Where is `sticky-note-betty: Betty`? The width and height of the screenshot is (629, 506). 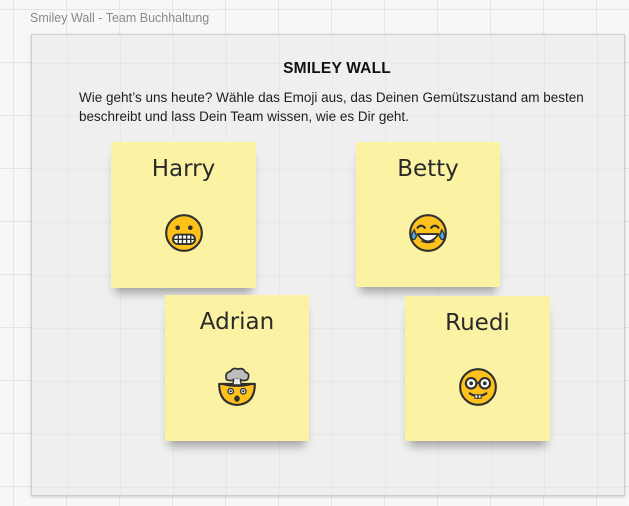 sticky-note-betty: Betty is located at coordinates (428, 214).